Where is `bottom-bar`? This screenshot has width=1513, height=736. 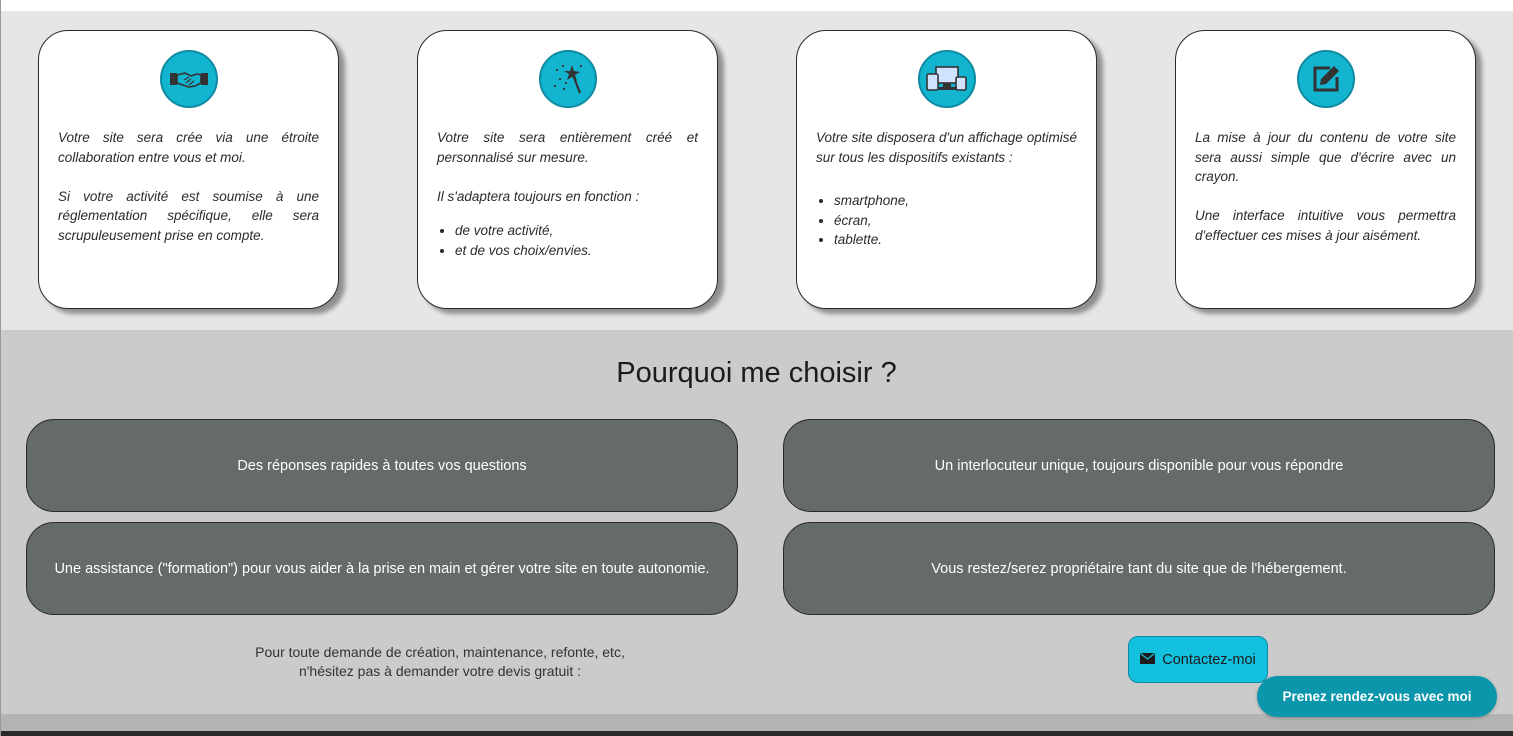
bottom-bar is located at coordinates (756, 733).